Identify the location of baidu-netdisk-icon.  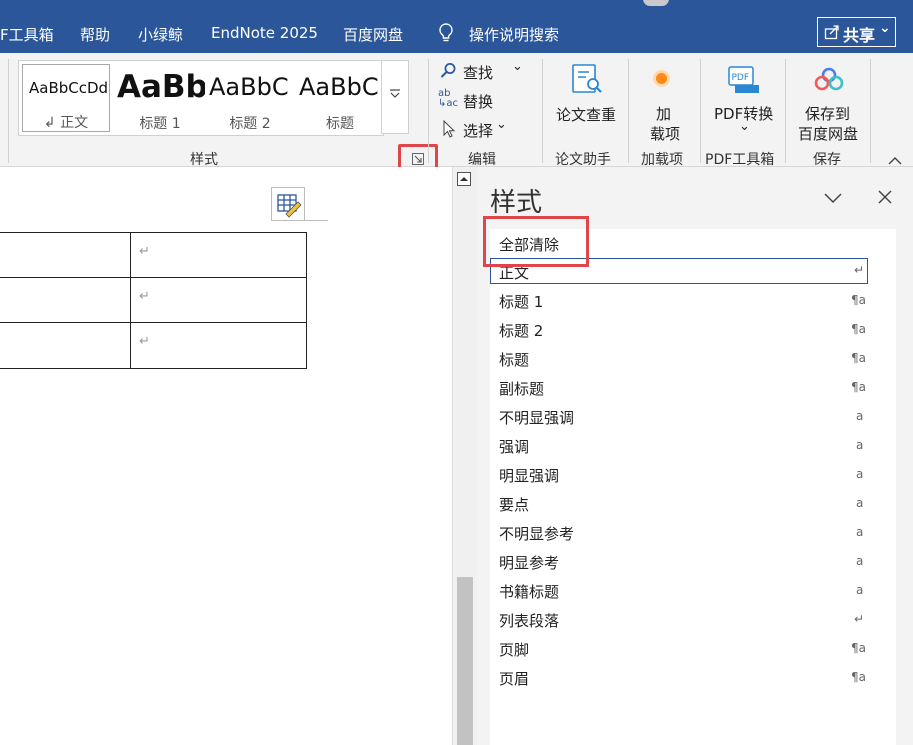
(829, 81).